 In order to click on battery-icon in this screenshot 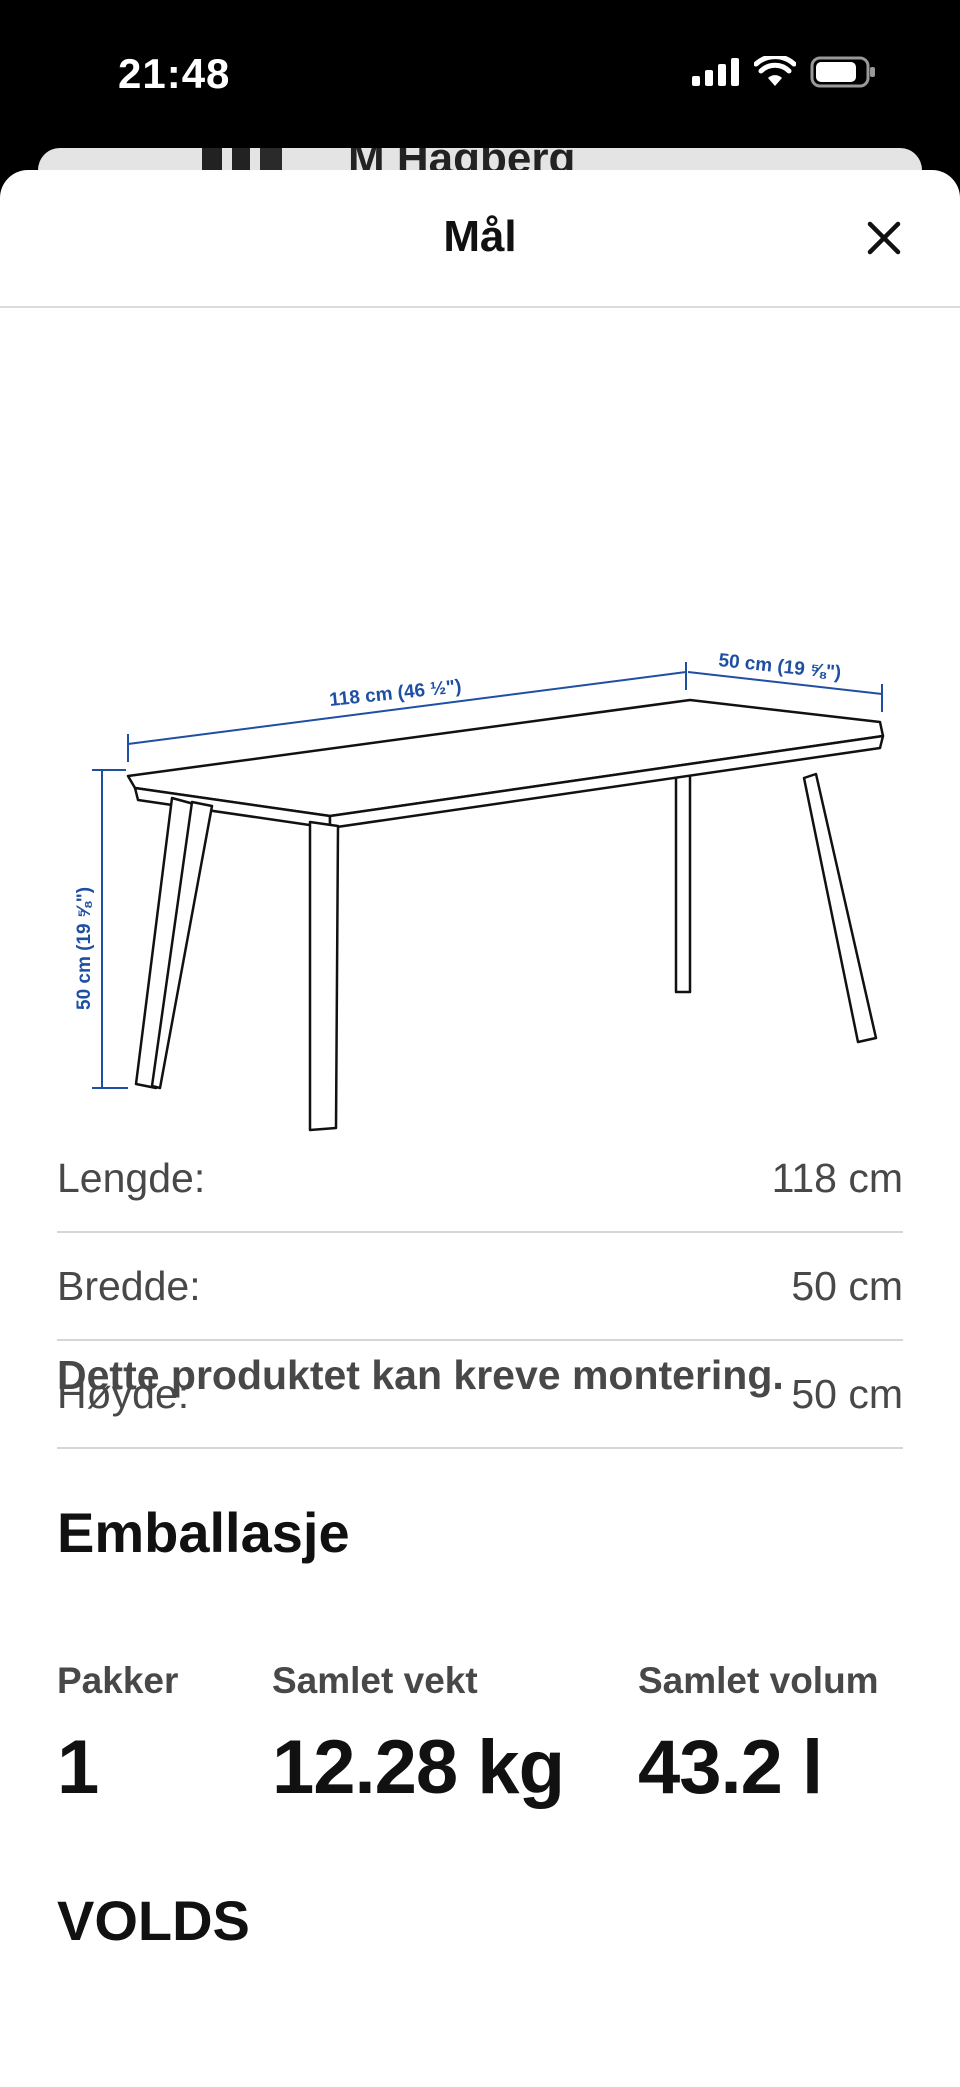, I will do `click(842, 72)`.